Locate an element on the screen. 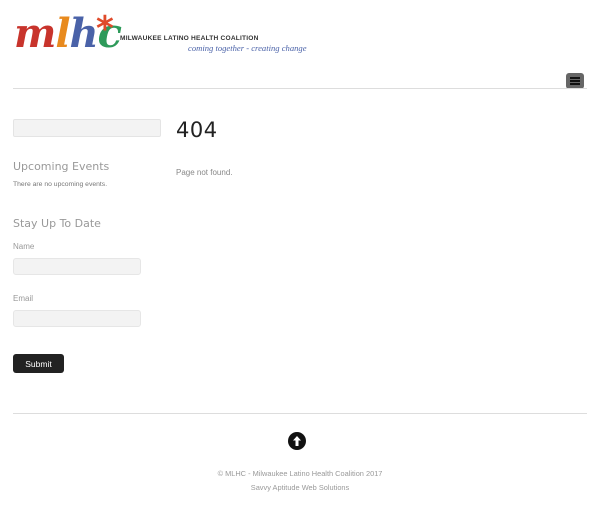 This screenshot has height=512, width=600. name-label: Name is located at coordinates (24, 246).